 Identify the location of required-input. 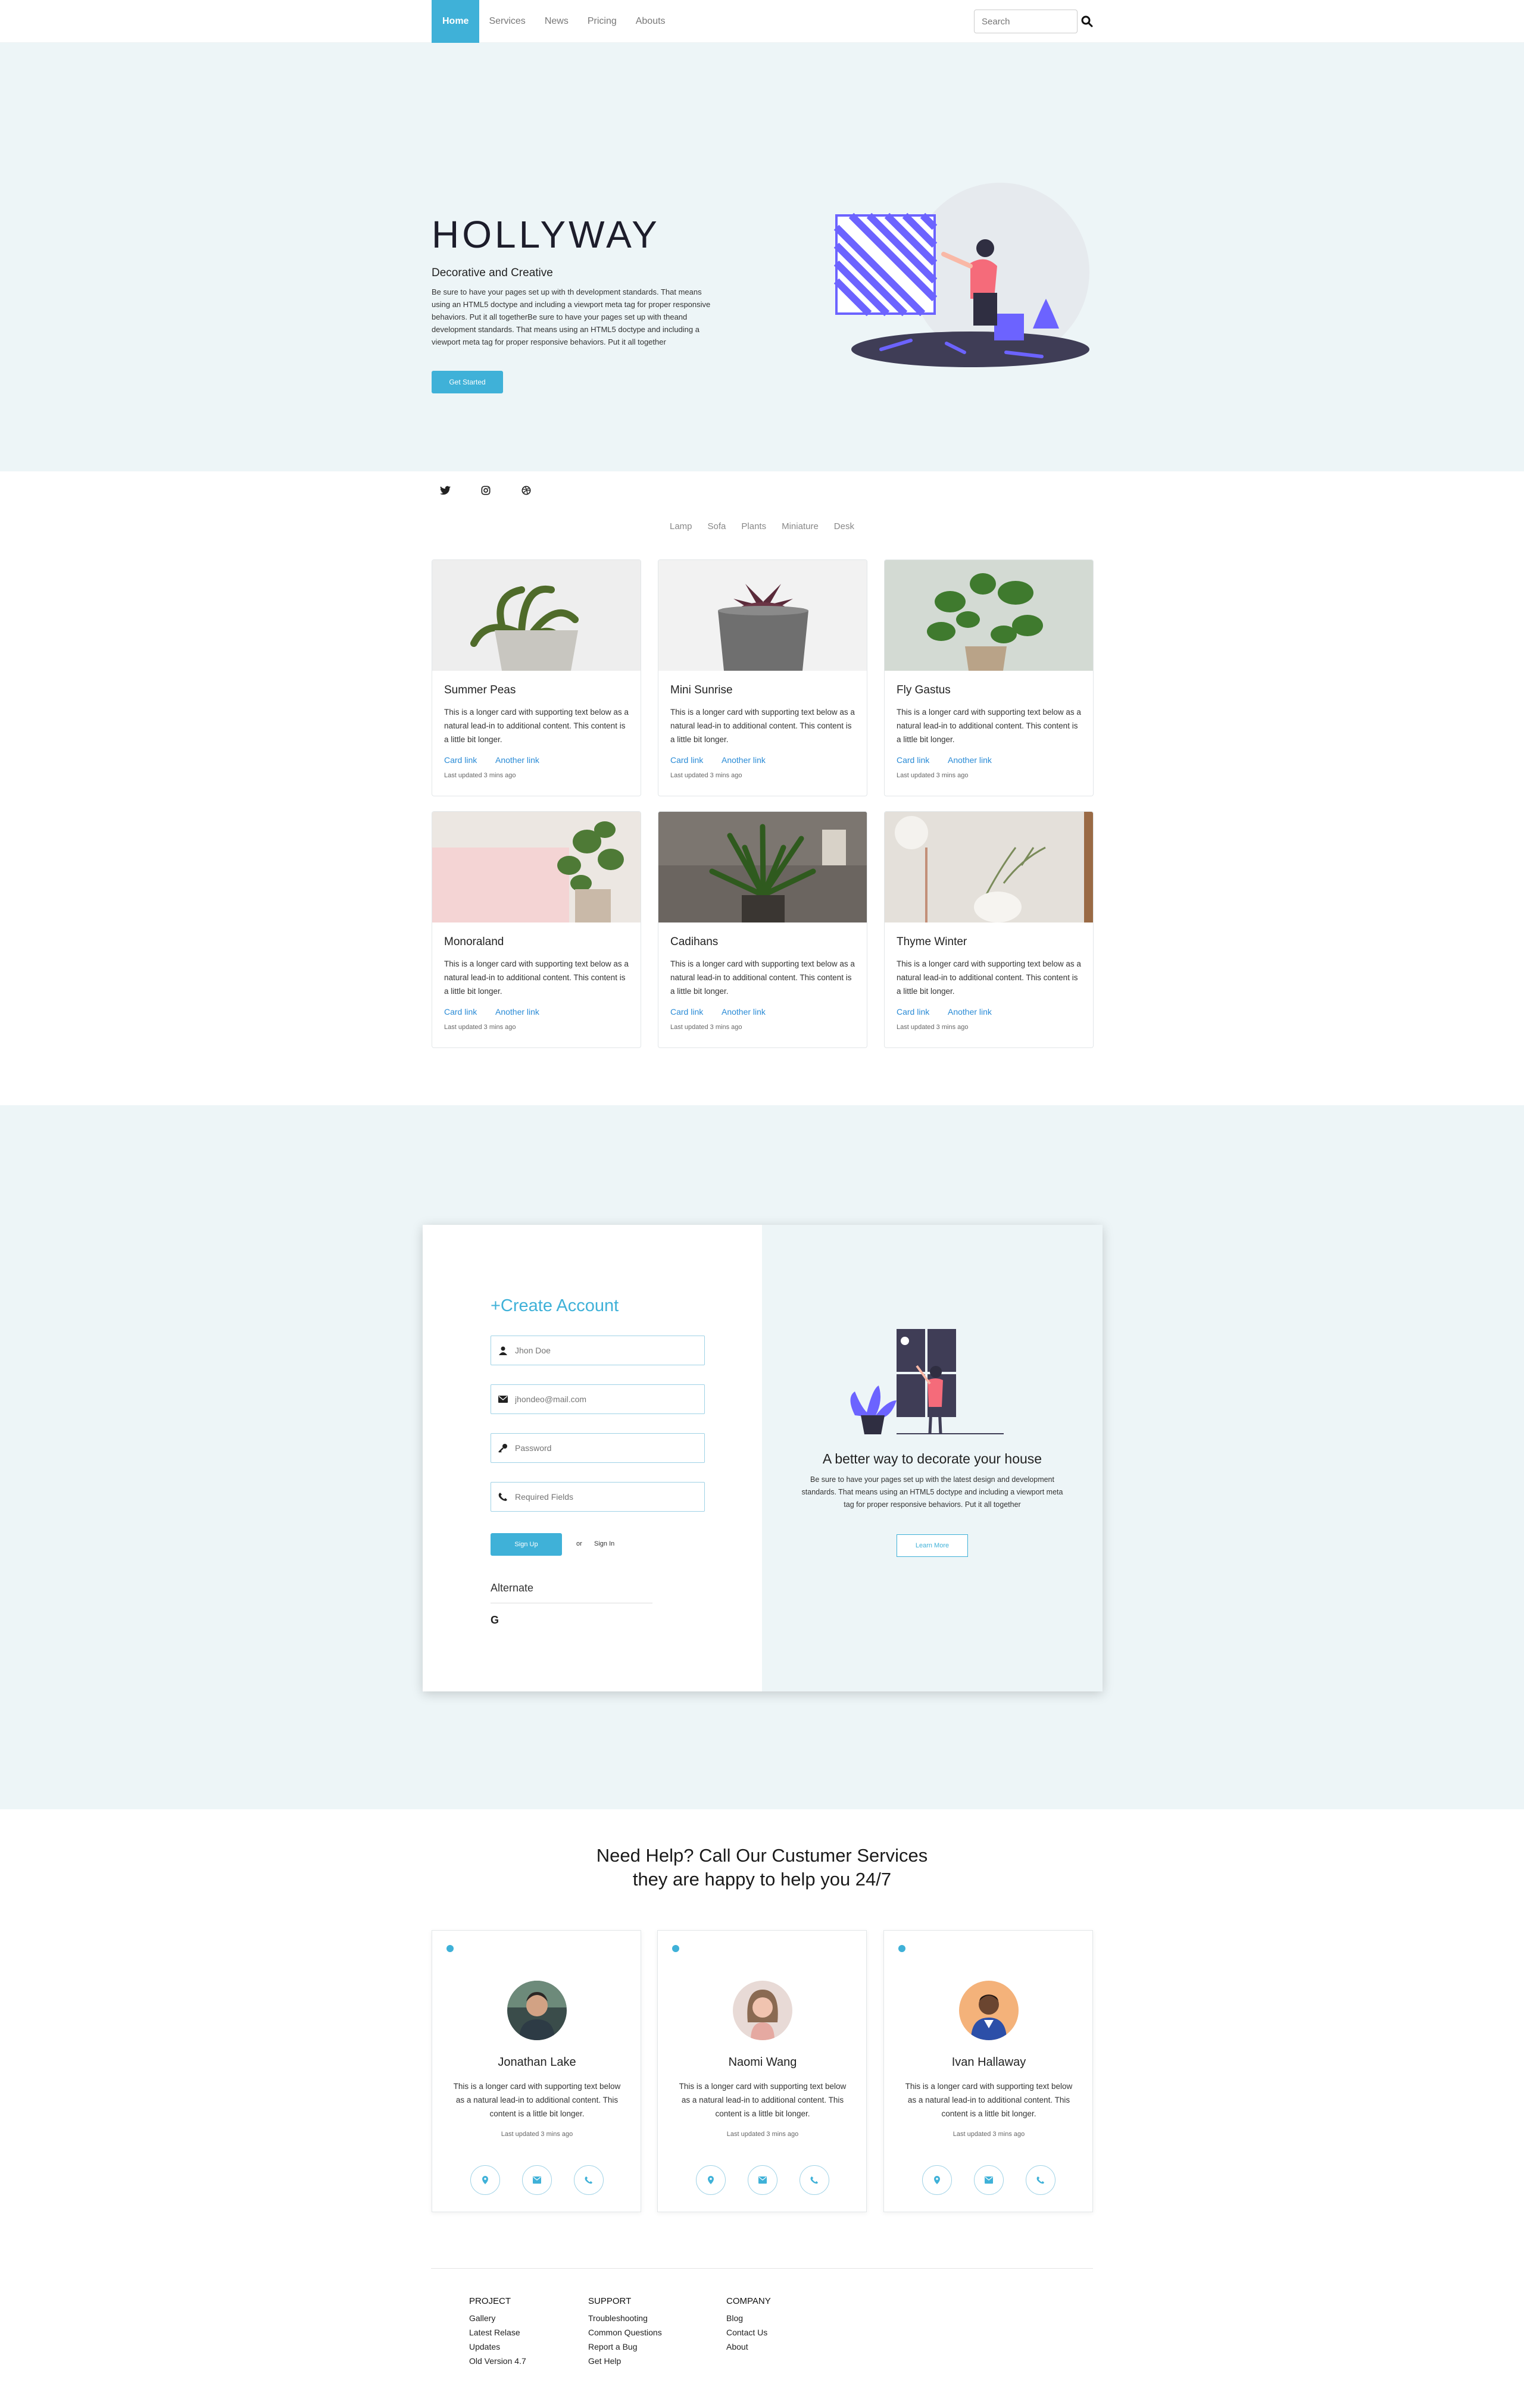
(604, 1497).